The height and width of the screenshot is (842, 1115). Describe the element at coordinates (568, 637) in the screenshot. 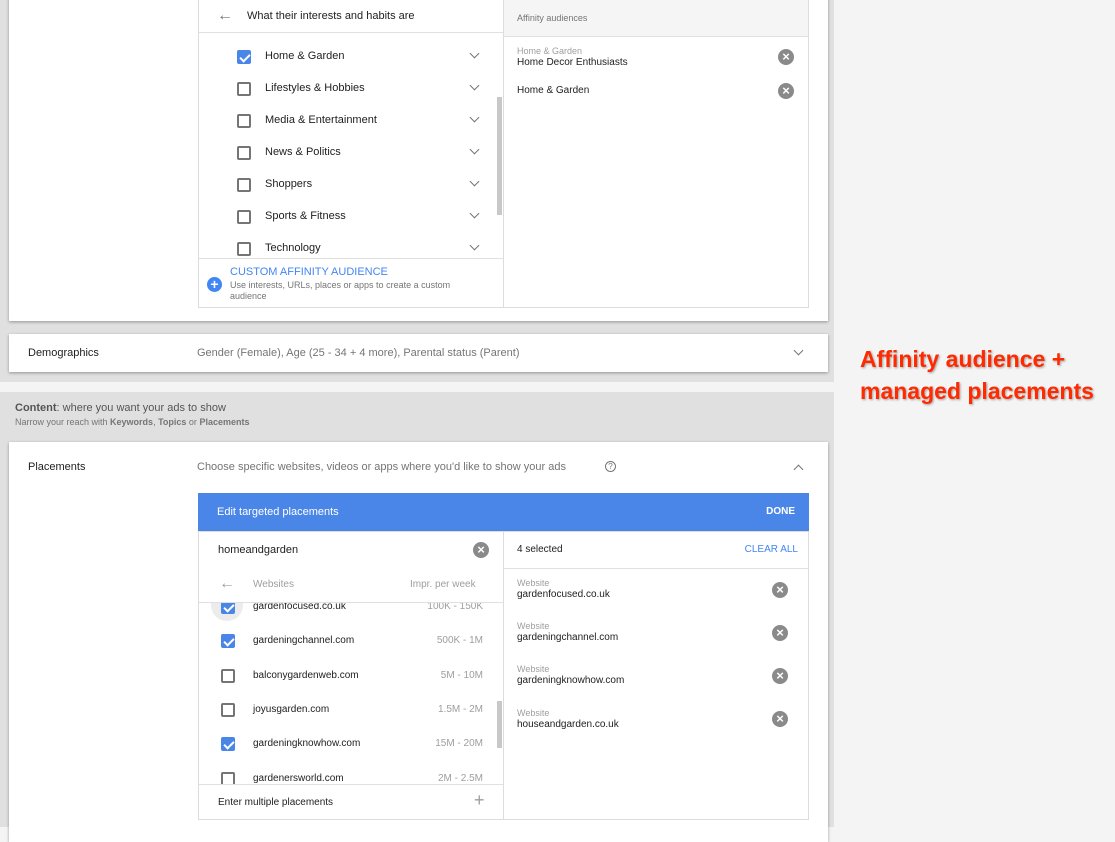

I see `selected-placement: gardeningchannel.com` at that location.